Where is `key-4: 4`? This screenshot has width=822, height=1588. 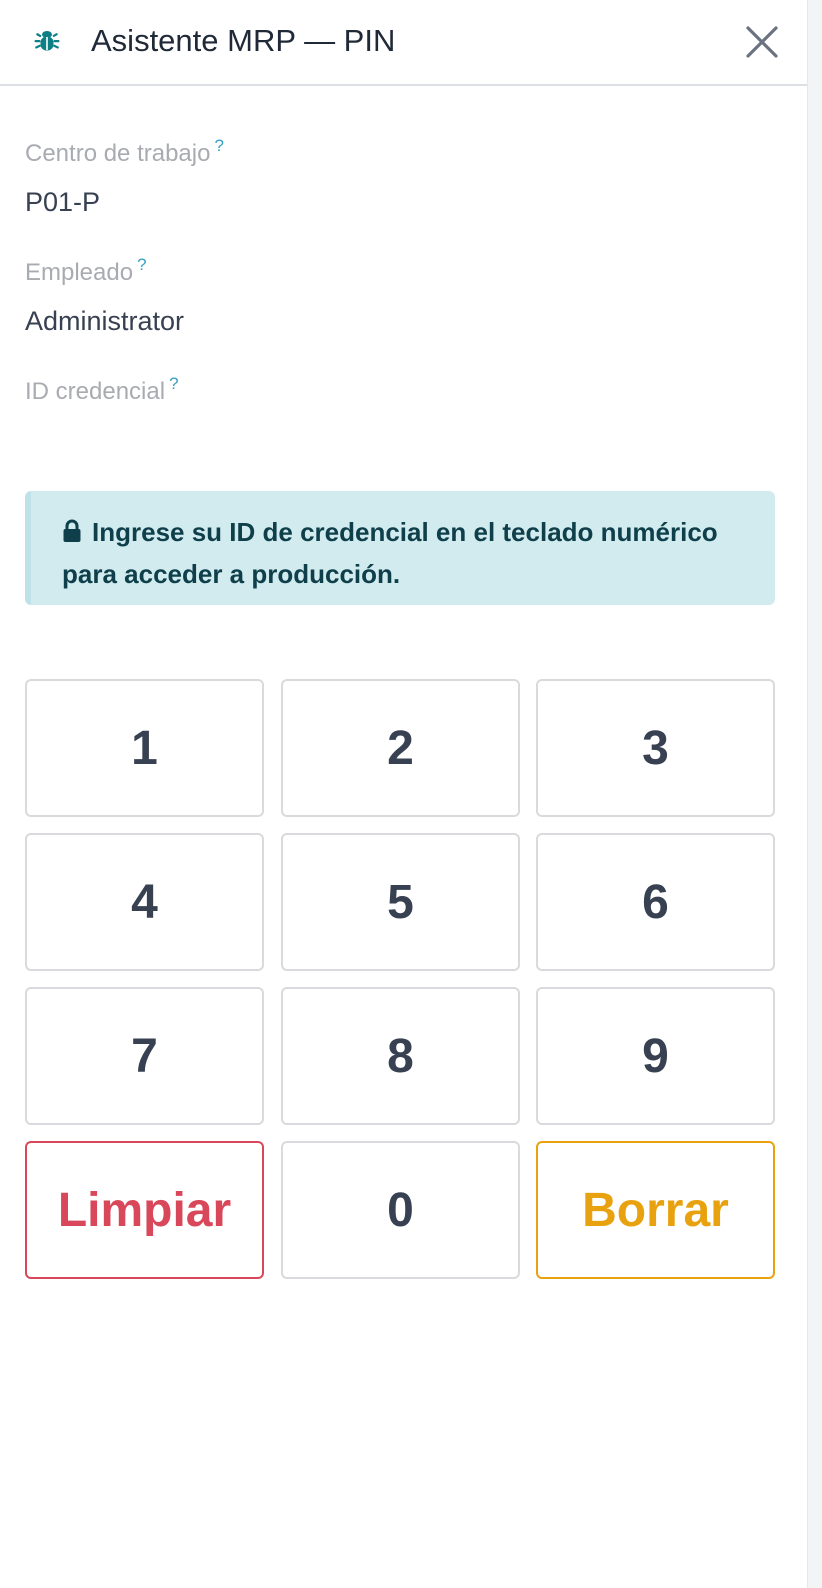
key-4: 4 is located at coordinates (144, 902).